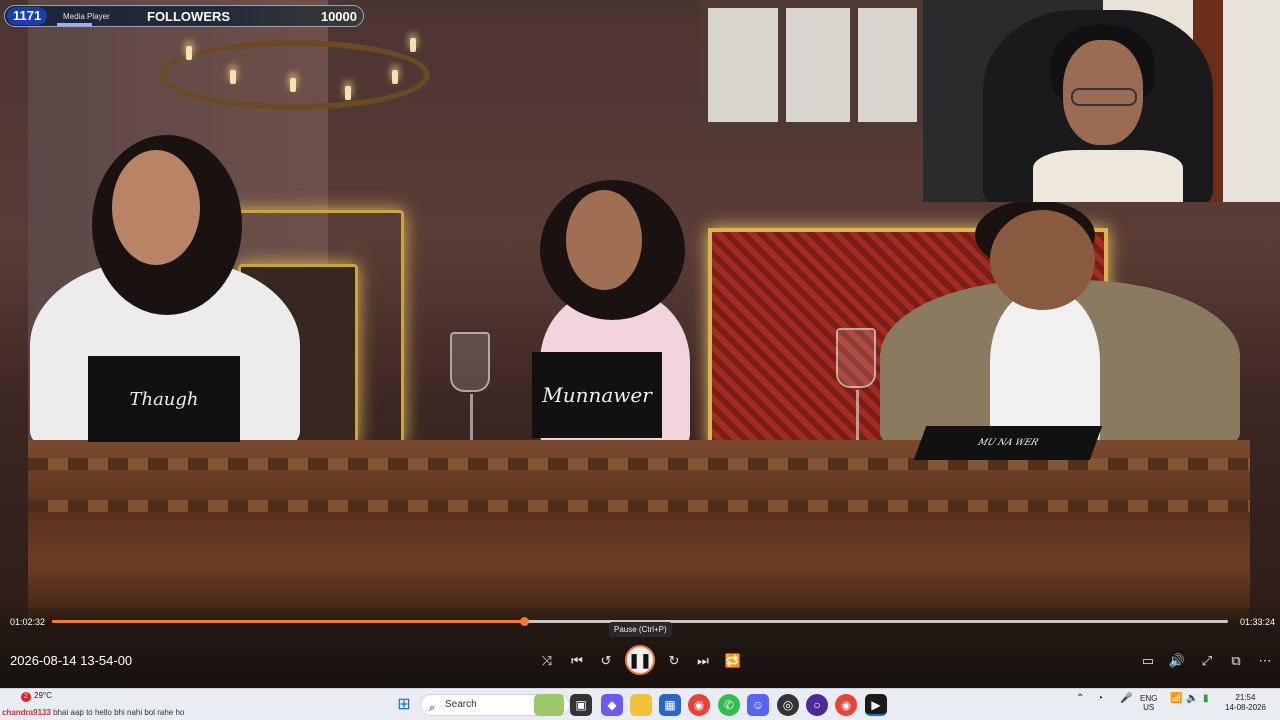 The width and height of the screenshot is (1280, 720). I want to click on picture-in-picture-icon: ⧉, so click(1236, 661).